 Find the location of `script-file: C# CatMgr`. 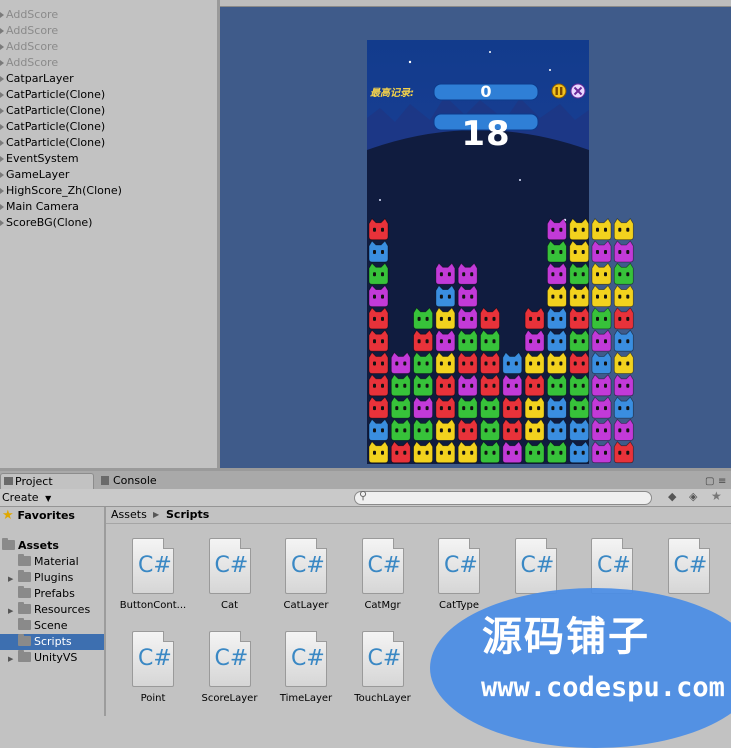

script-file: C# CatMgr is located at coordinates (383, 574).